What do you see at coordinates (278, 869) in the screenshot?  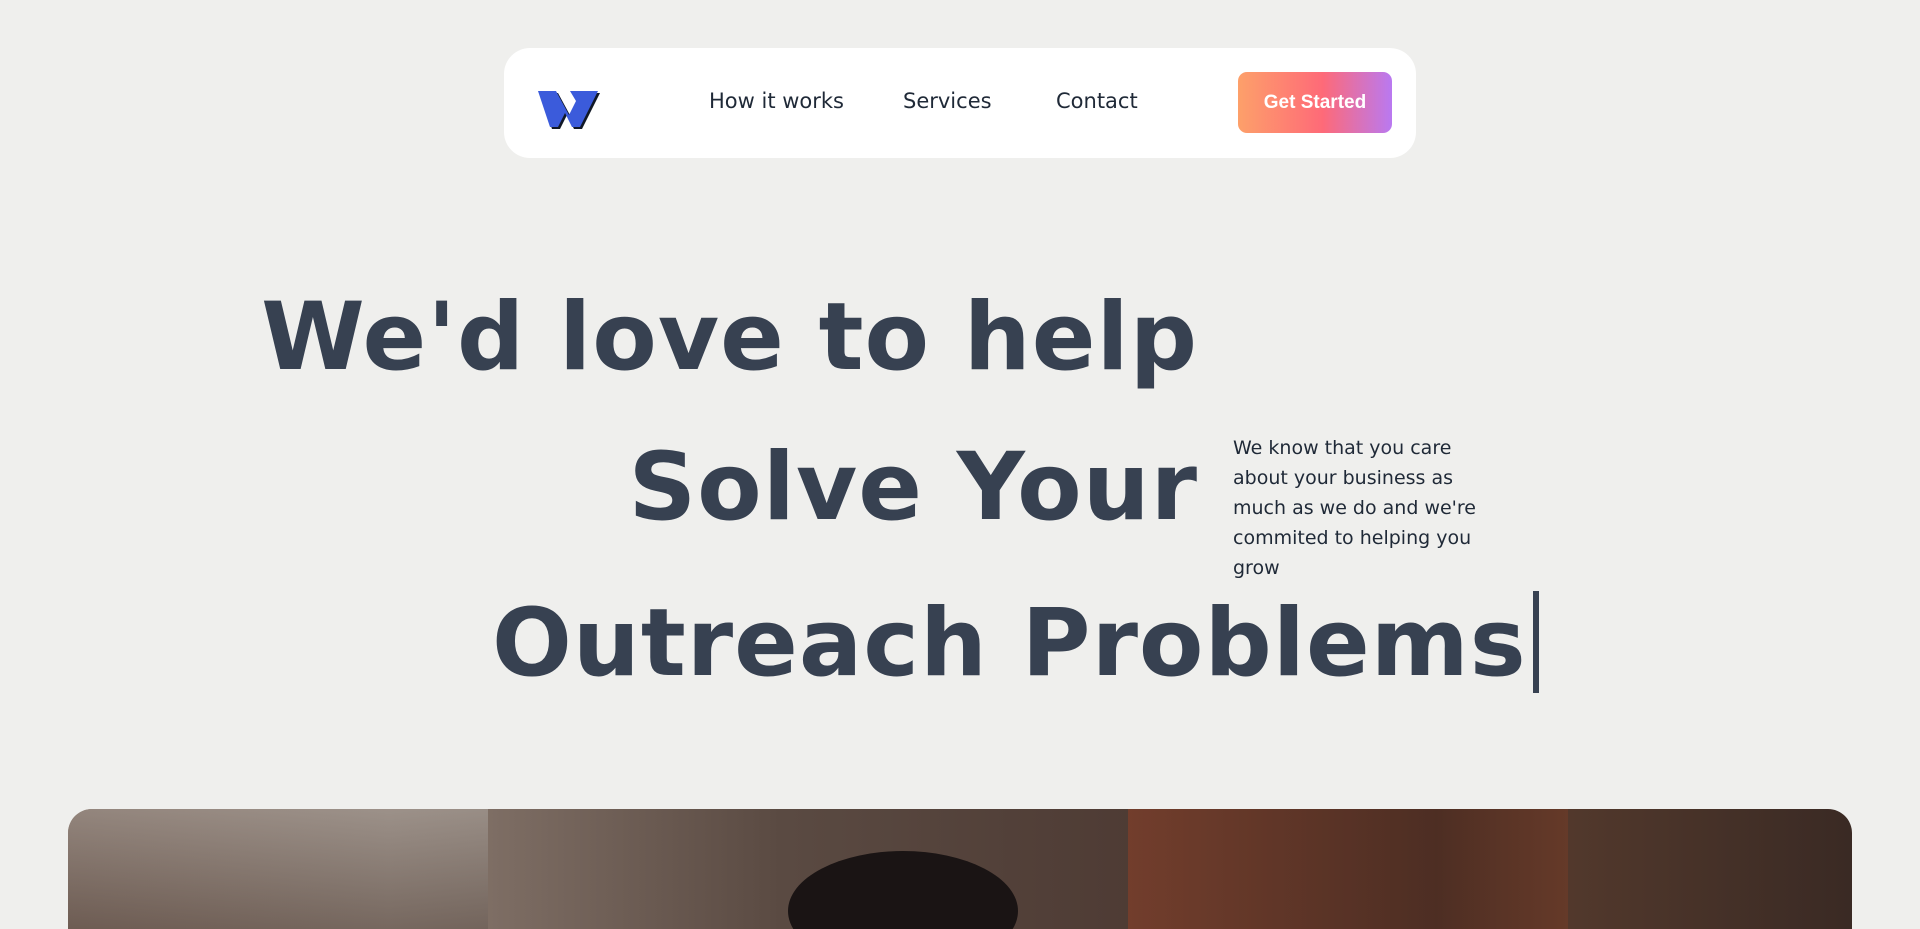 I see `hero-image-wall-left` at bounding box center [278, 869].